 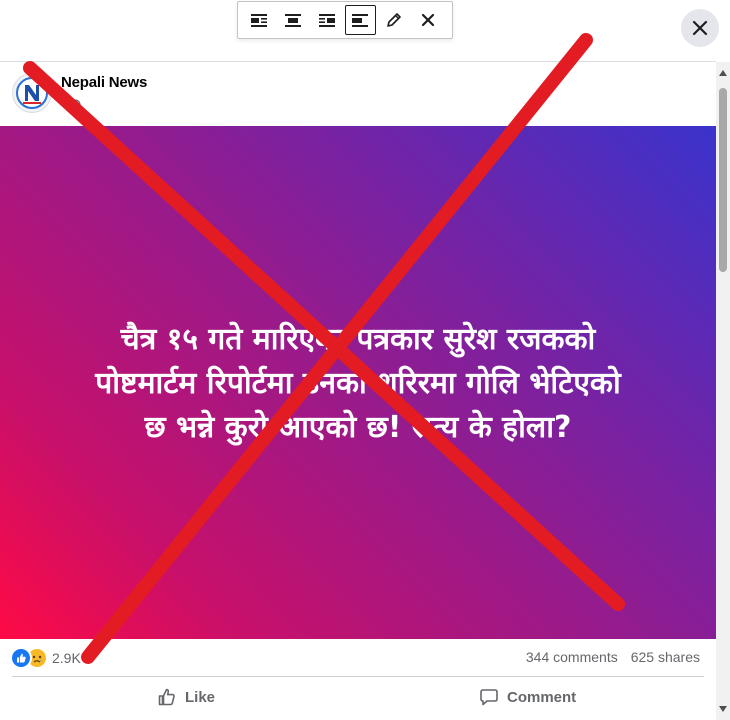 I want to click on like-icon, so click(x=21, y=658).